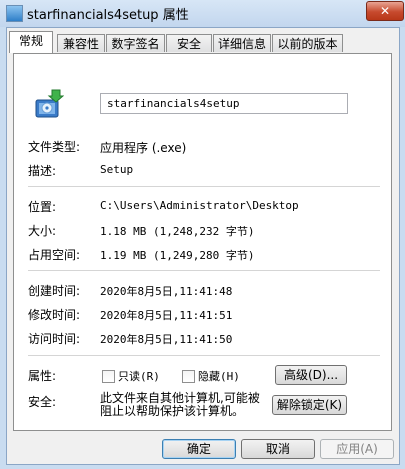  I want to click on cancel-button: 取消, so click(278, 449).